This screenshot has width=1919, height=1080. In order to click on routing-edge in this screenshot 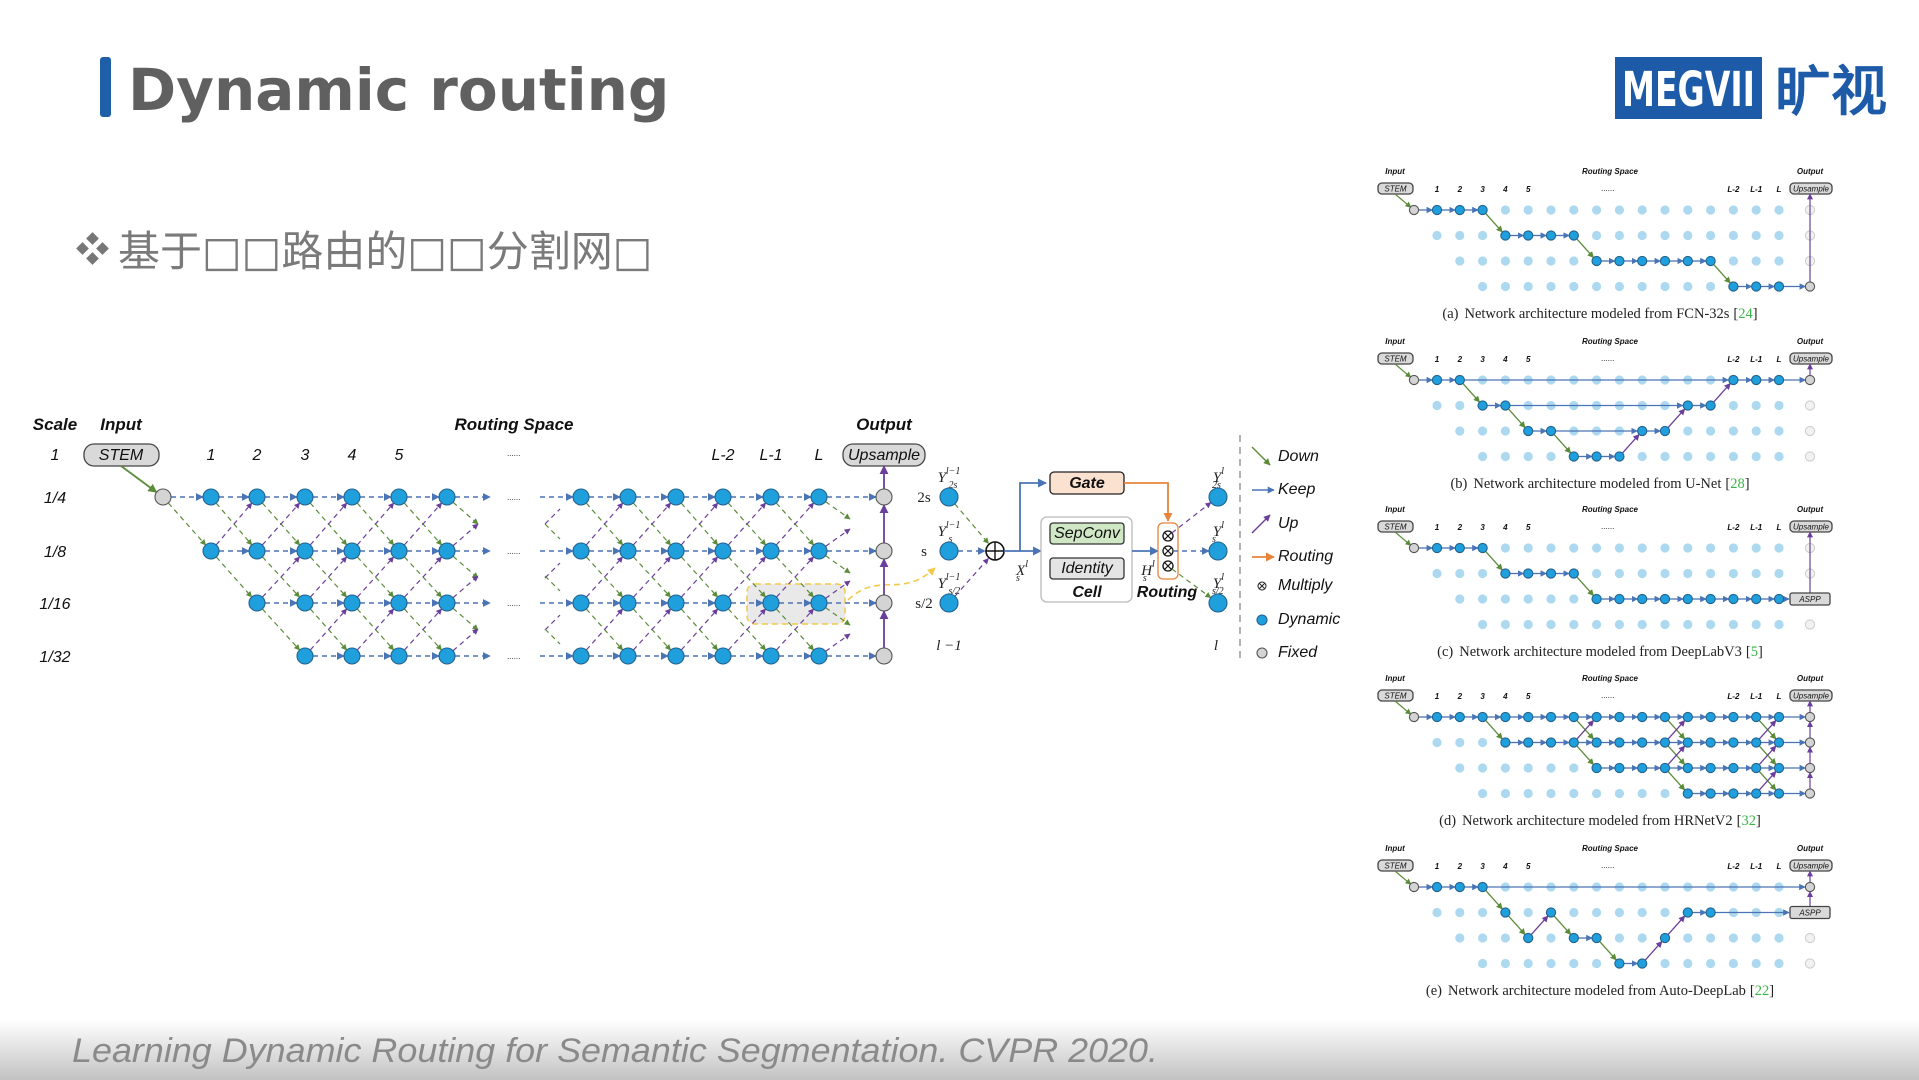, I will do `click(1148, 502)`.